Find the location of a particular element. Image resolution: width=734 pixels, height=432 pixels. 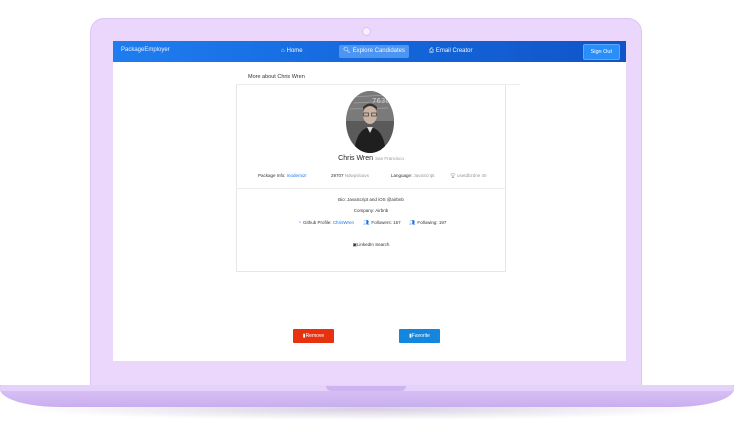

downloads-value: 29707 is located at coordinates (337, 175).